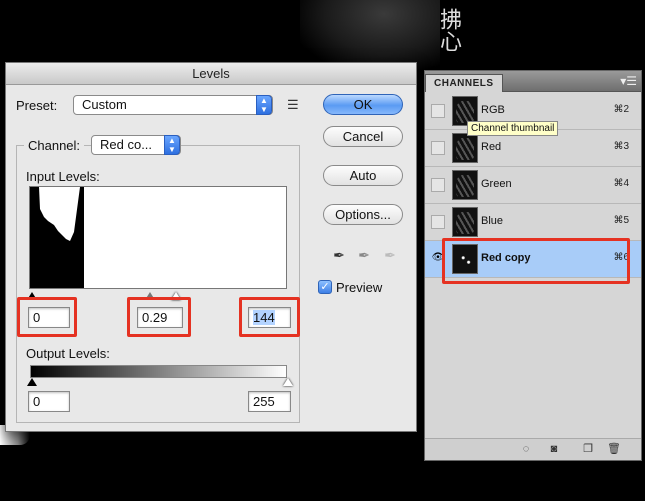 This screenshot has height=501, width=645. I want to click on new-channel-icon: ❐, so click(588, 449).